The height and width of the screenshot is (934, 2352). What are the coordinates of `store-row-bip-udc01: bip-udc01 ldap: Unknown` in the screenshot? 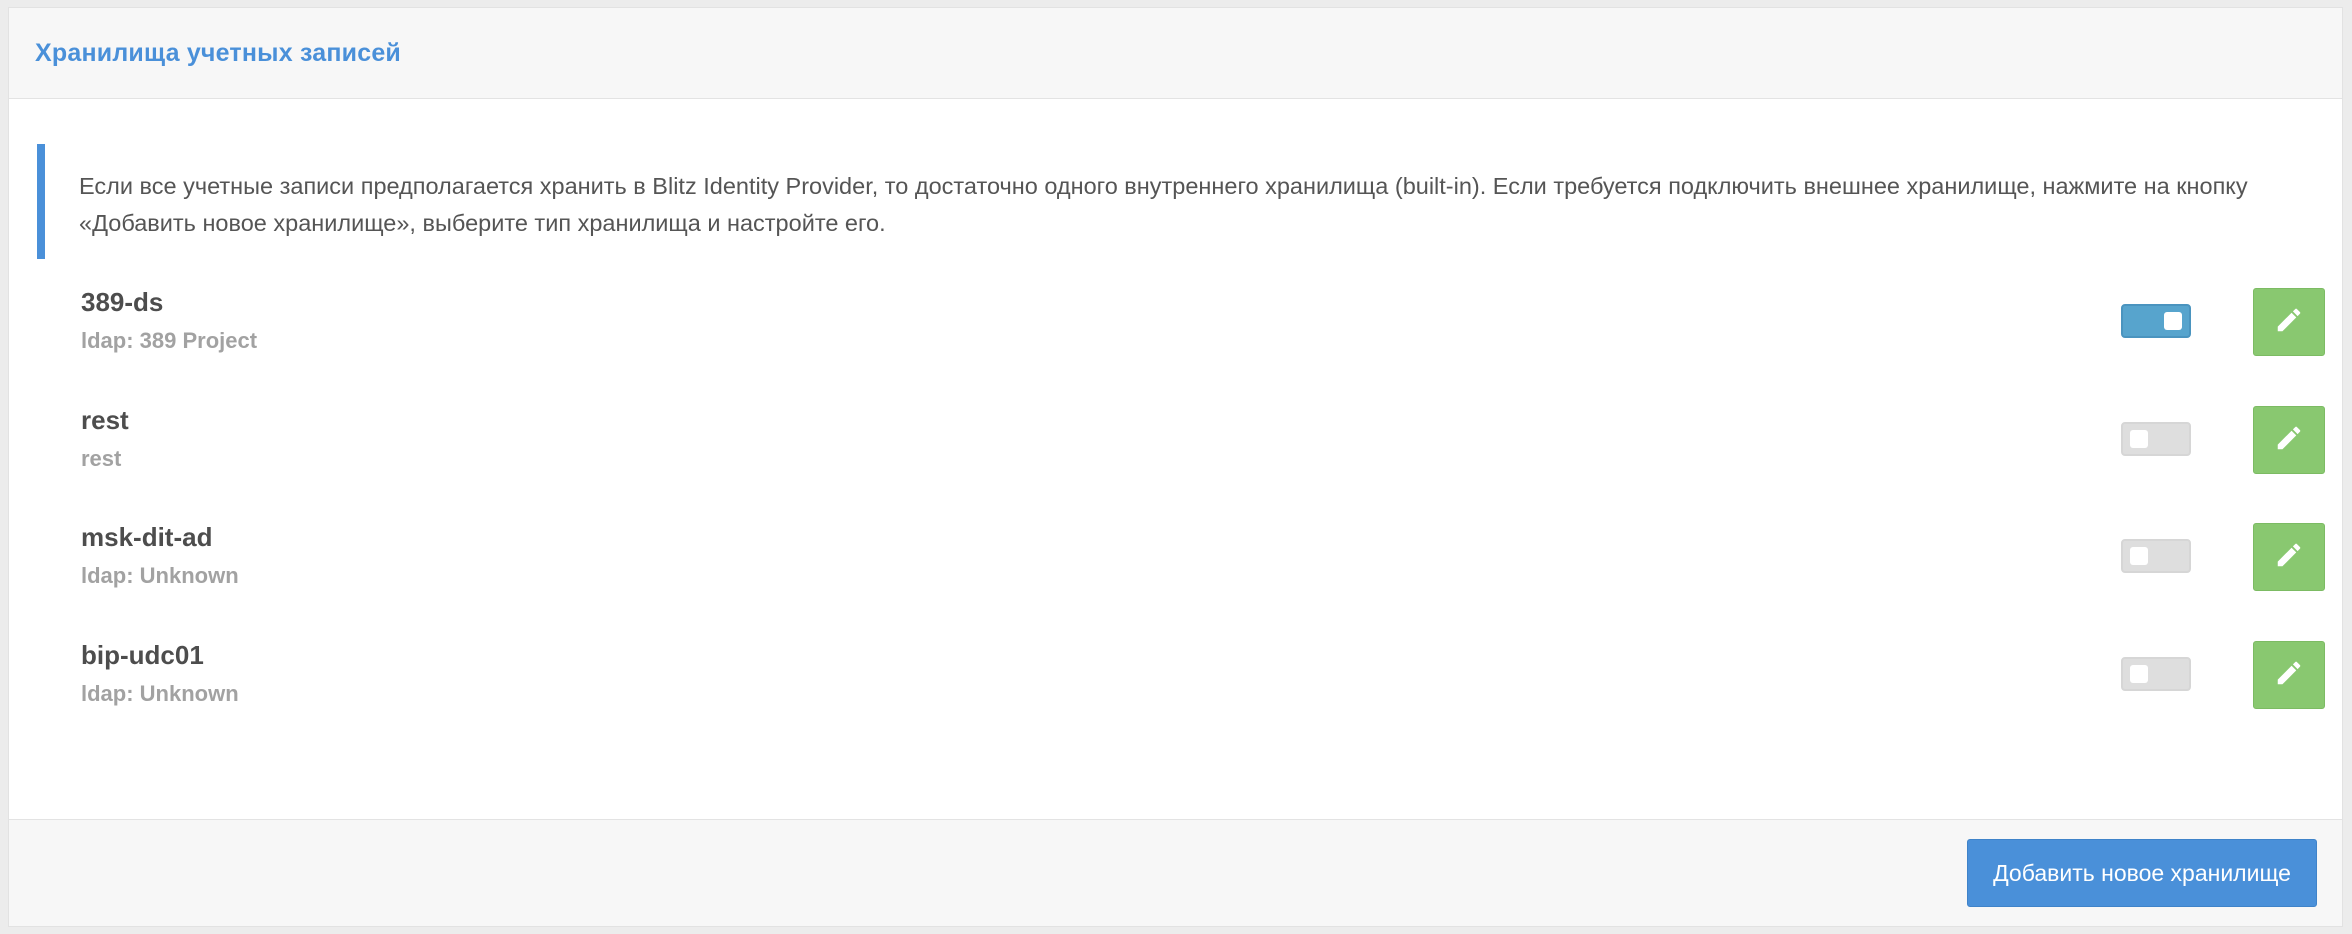 It's located at (1202, 676).